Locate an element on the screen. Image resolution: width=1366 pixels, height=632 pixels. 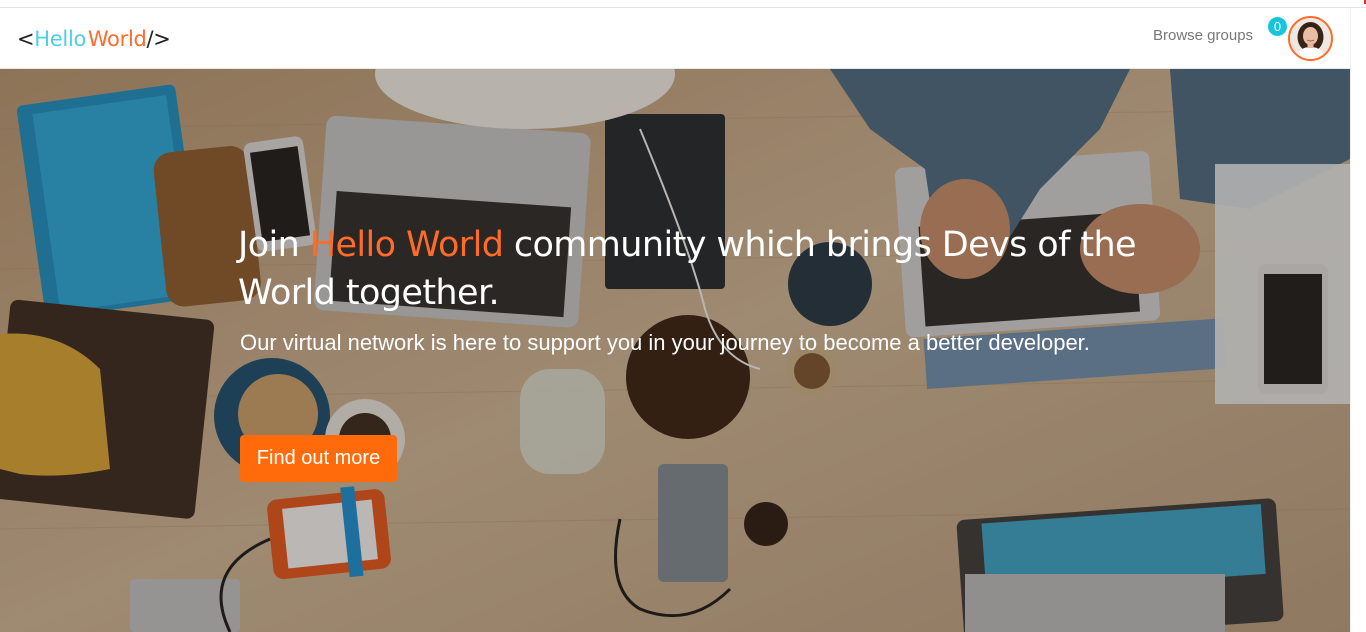
user-avatar-icon is located at coordinates (1310, 38).